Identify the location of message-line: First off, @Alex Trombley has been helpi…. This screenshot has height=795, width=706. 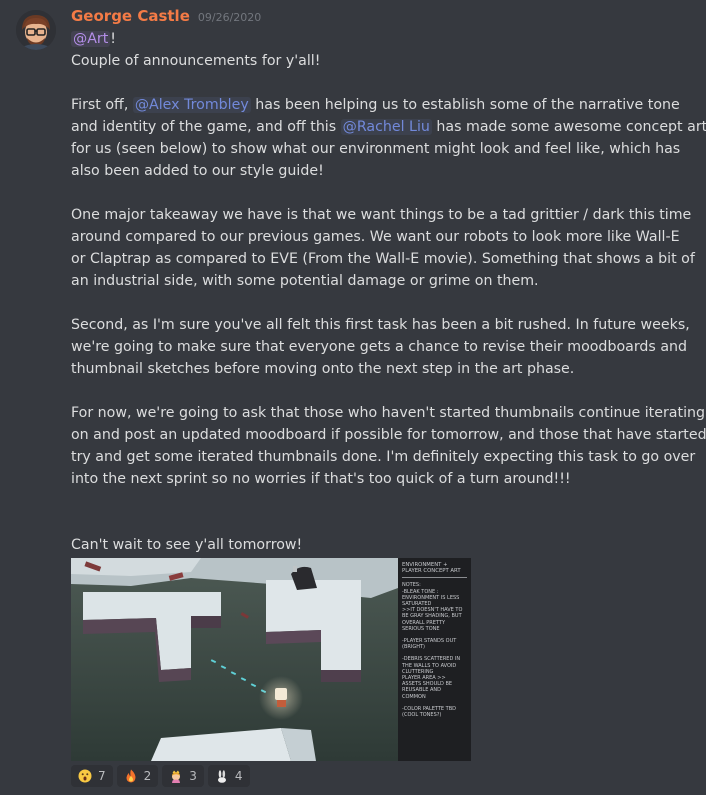
(381, 105).